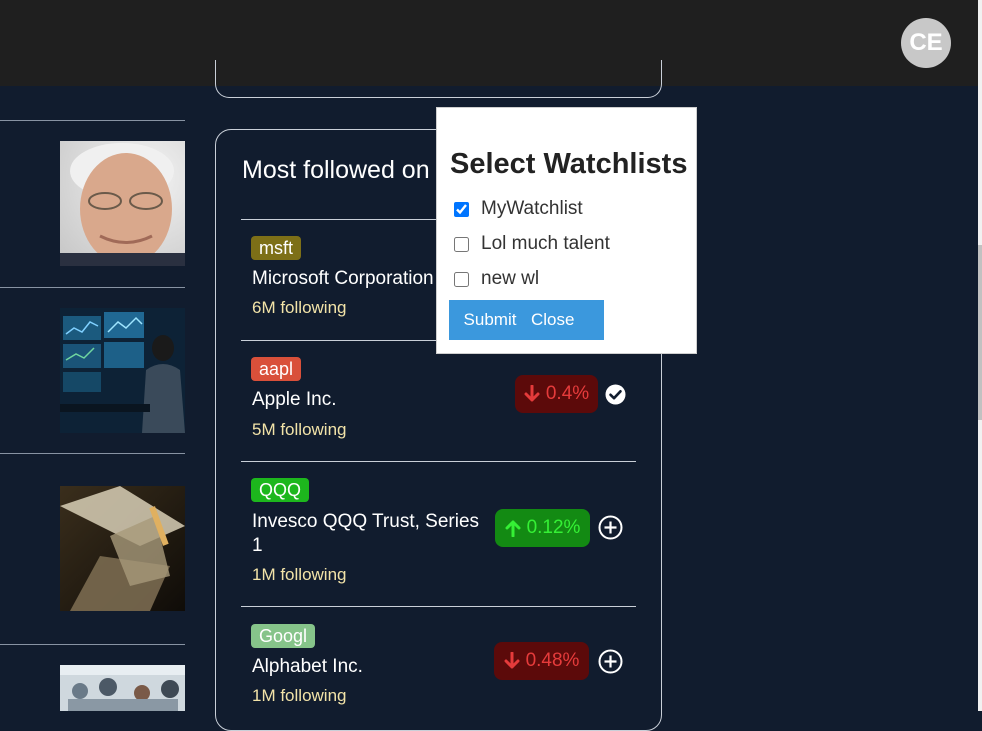 The width and height of the screenshot is (982, 731). I want to click on submit-button: Submit, so click(490, 320).